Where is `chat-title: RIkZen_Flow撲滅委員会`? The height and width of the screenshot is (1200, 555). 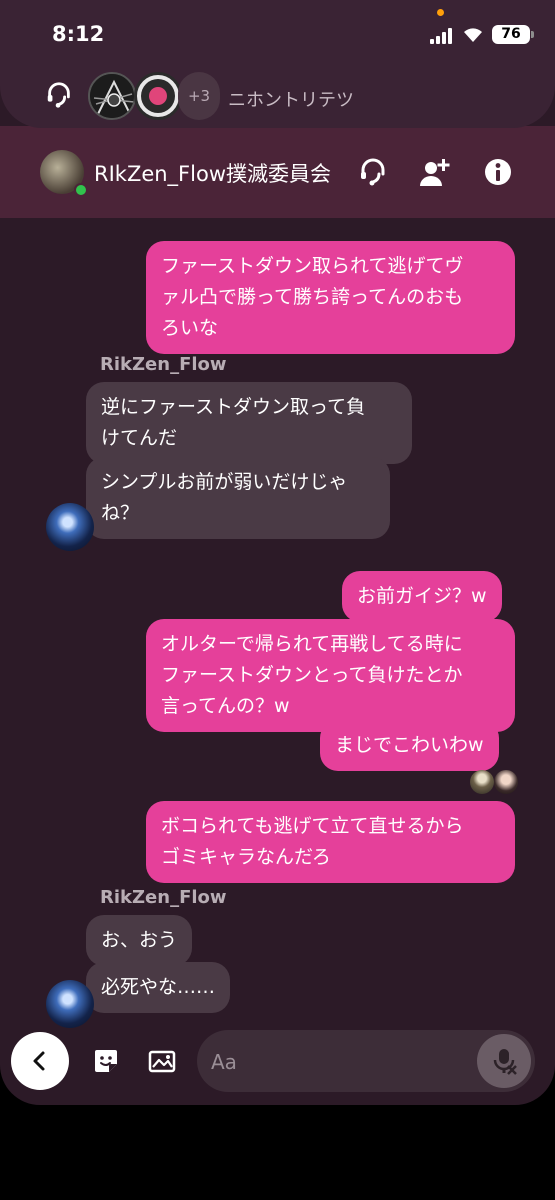 chat-title: RIkZen_Flow撲滅委員会 is located at coordinates (212, 173).